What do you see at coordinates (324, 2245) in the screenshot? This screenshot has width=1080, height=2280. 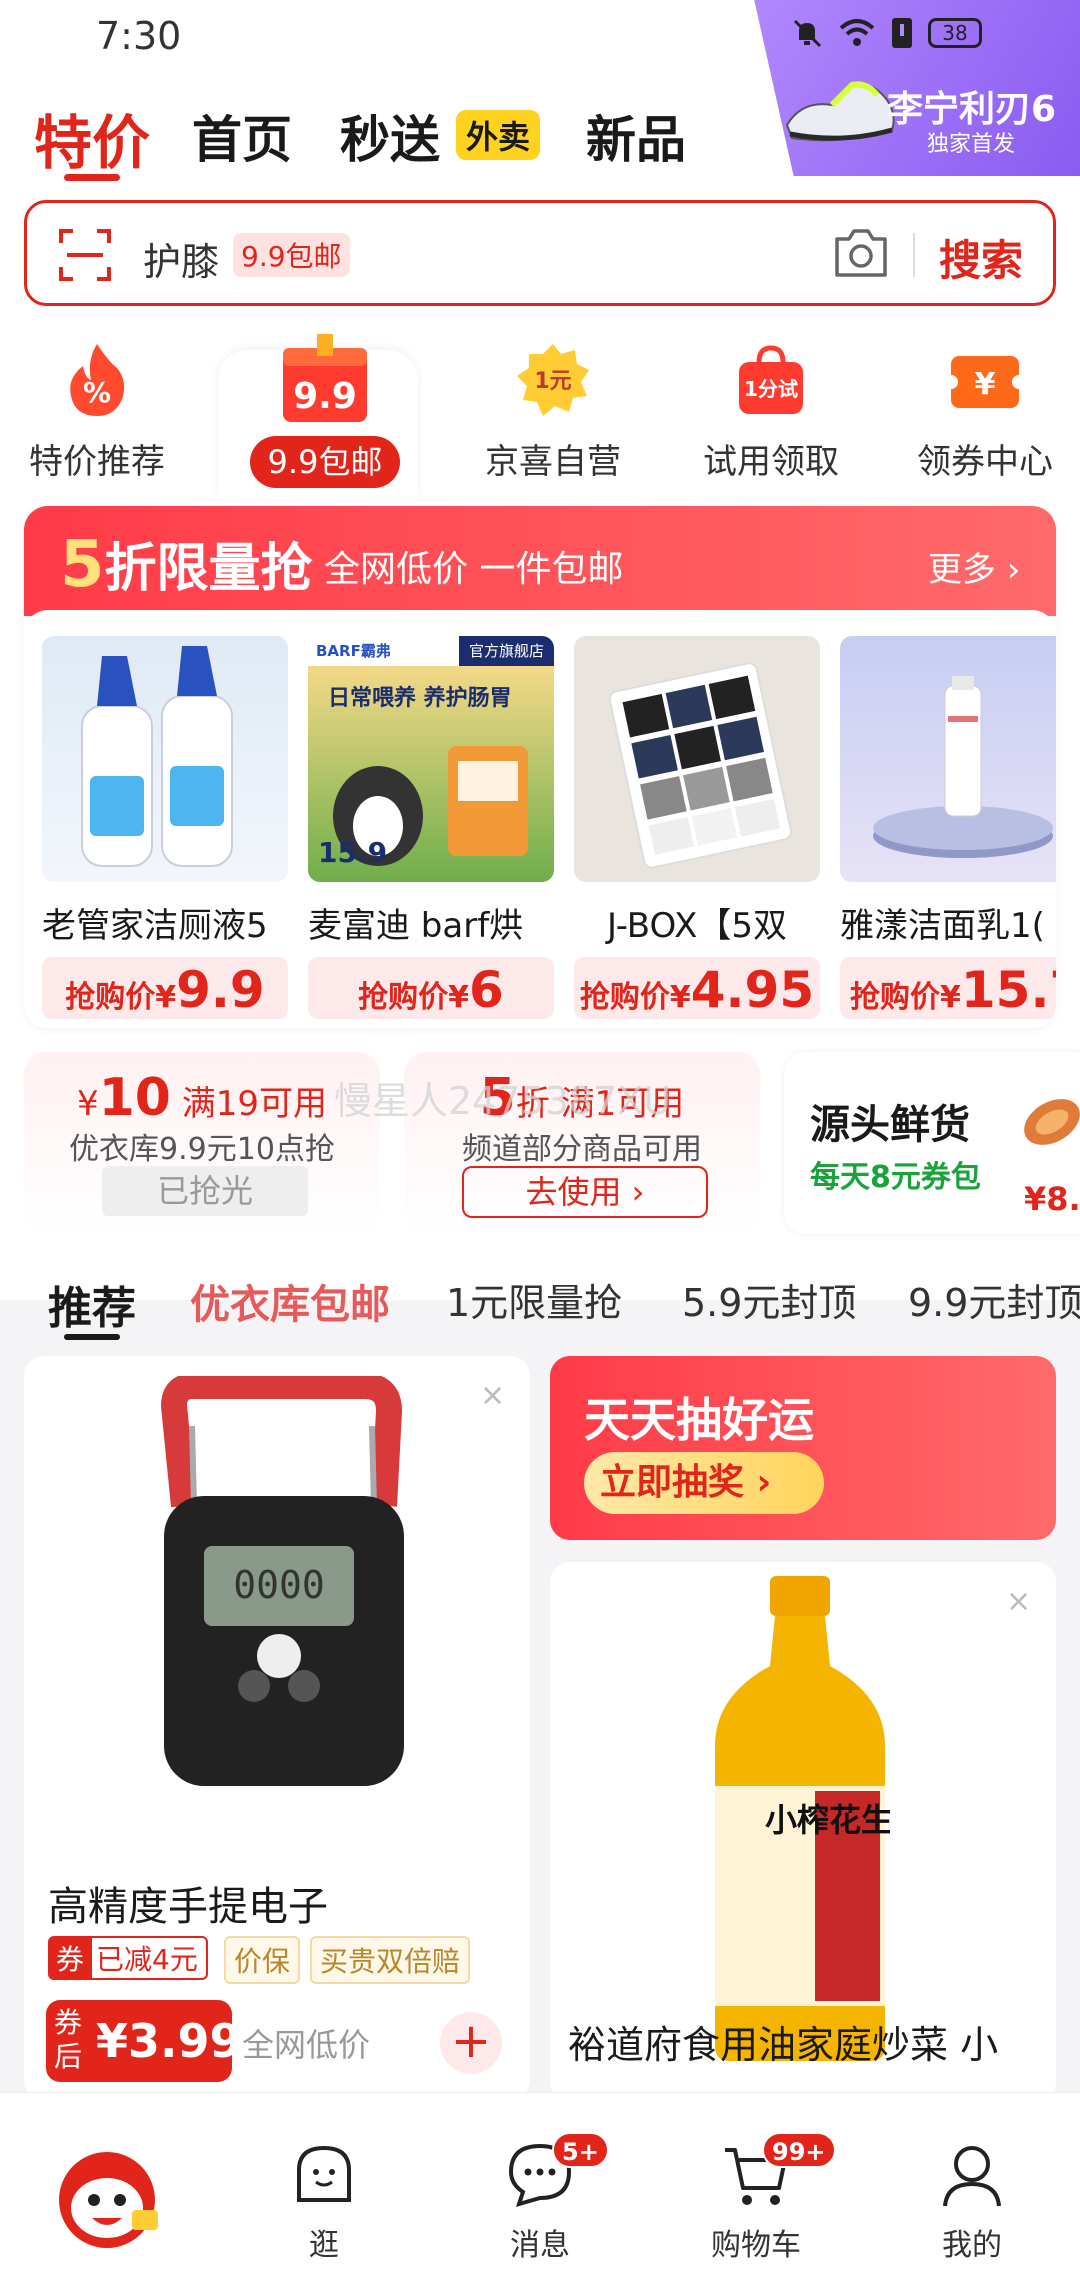 I see `nav-label: 逛` at bounding box center [324, 2245].